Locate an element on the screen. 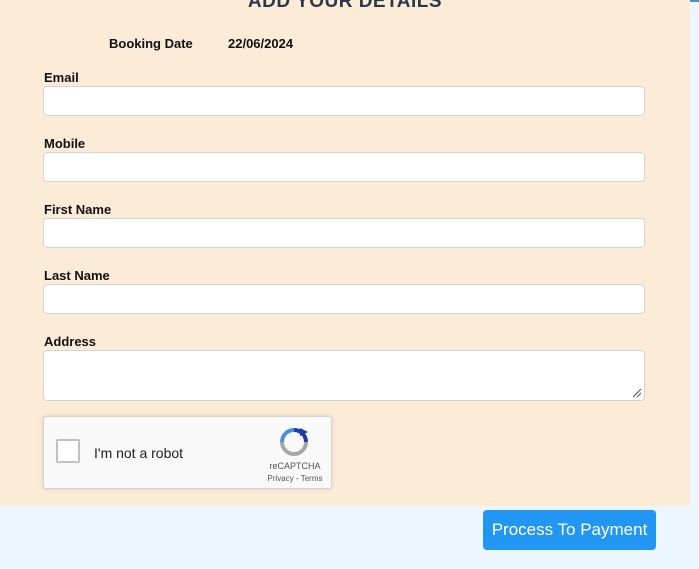 This screenshot has height=569, width=699. recaptcha-icon is located at coordinates (294, 442).